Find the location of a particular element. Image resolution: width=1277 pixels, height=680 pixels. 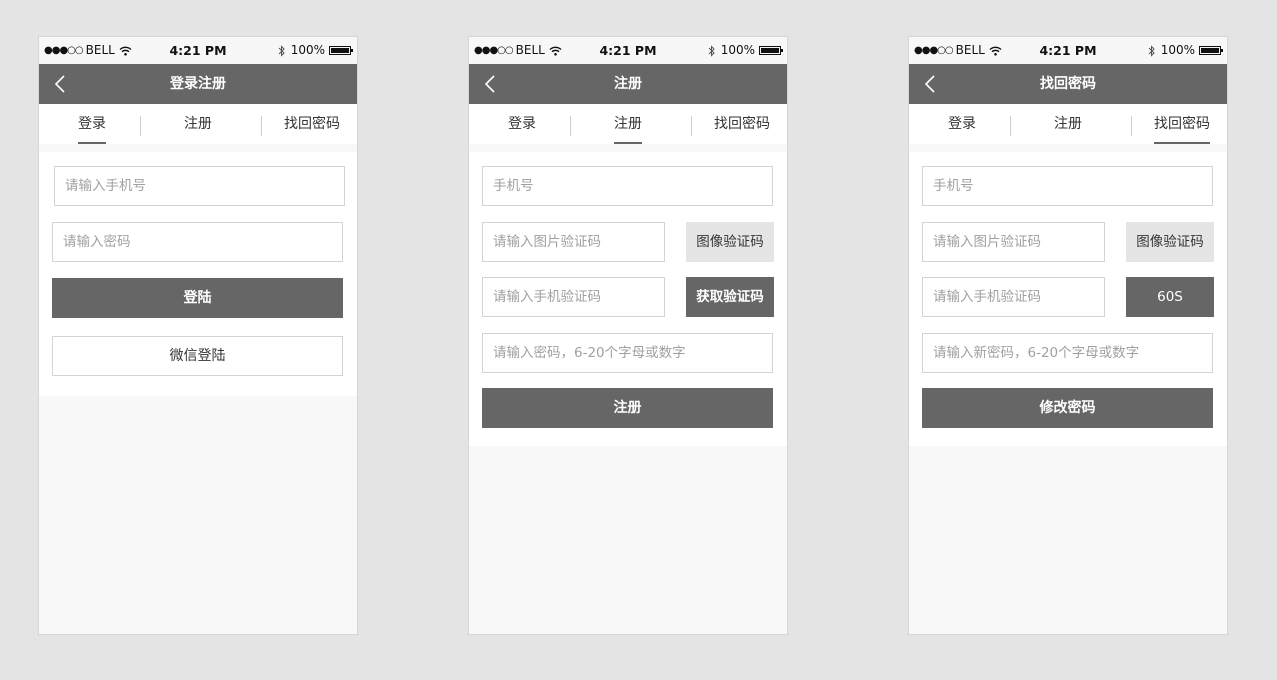

page-title: 找回密码 is located at coordinates (1068, 84).